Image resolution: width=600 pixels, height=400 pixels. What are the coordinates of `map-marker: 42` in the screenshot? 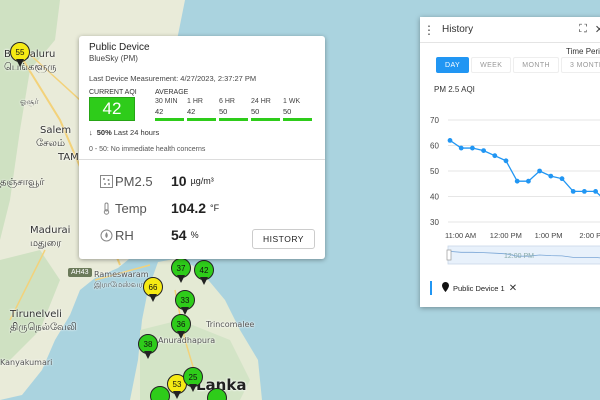 It's located at (204, 273).